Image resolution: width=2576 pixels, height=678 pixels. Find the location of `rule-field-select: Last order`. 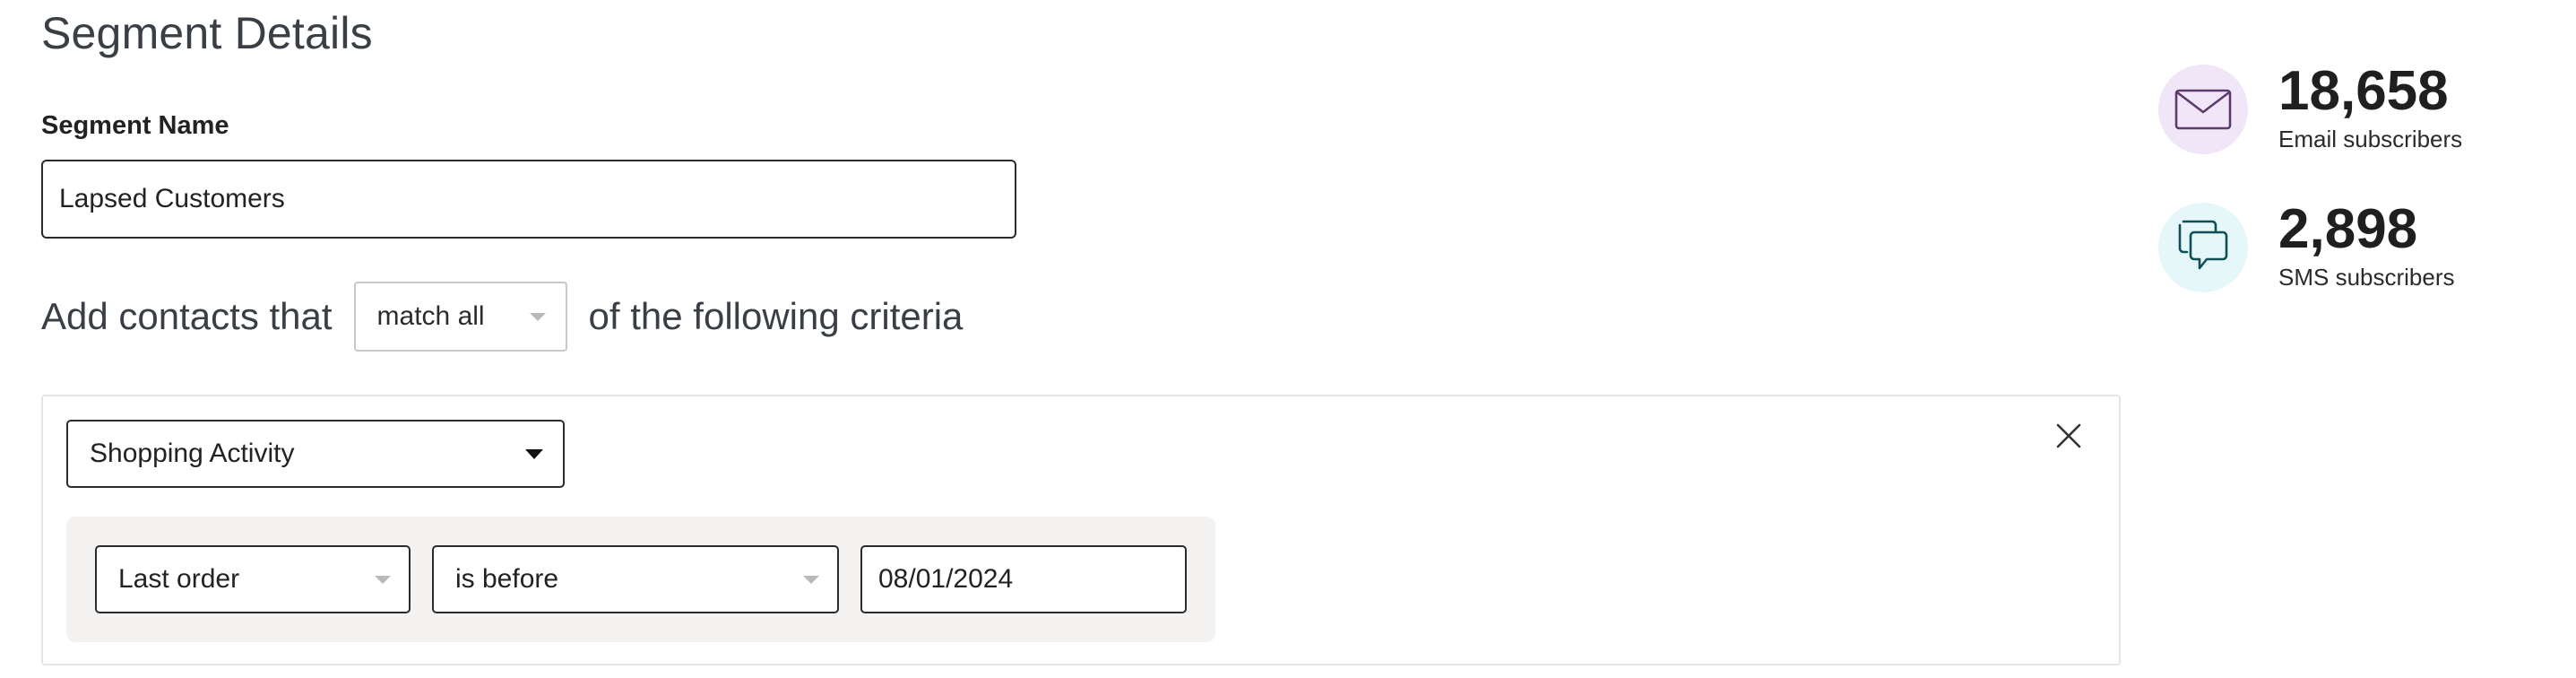

rule-field-select: Last order is located at coordinates (253, 579).